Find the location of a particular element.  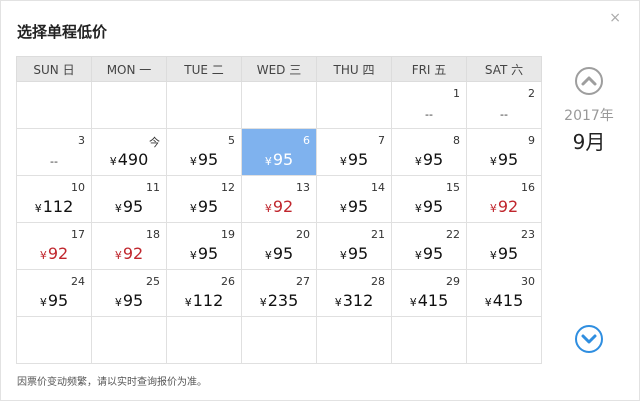

day-number: 11 is located at coordinates (153, 187).